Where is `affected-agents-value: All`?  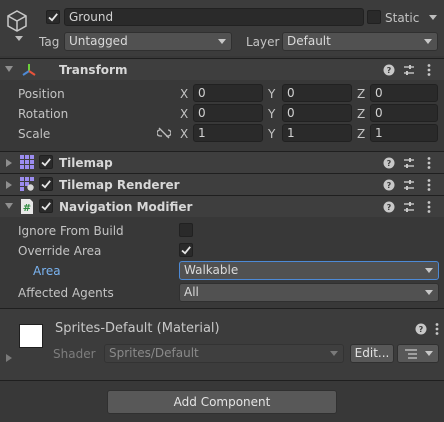 affected-agents-value: All is located at coordinates (191, 292).